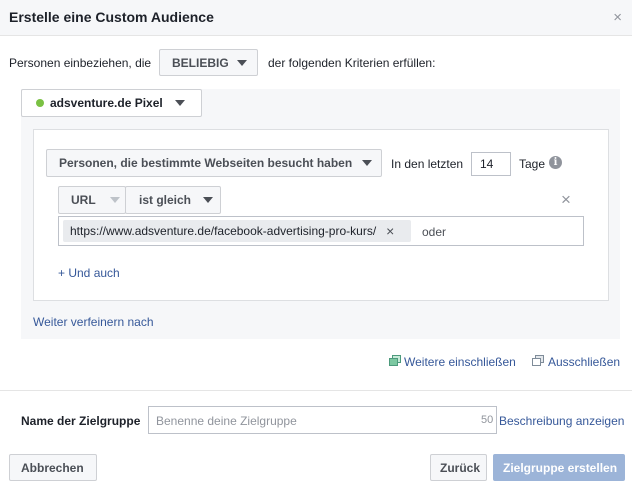 This screenshot has height=486, width=632. Describe the element at coordinates (352, 63) in the screenshot. I see `criteria-suffix: der folgenden Kriterien erfüllen:` at that location.